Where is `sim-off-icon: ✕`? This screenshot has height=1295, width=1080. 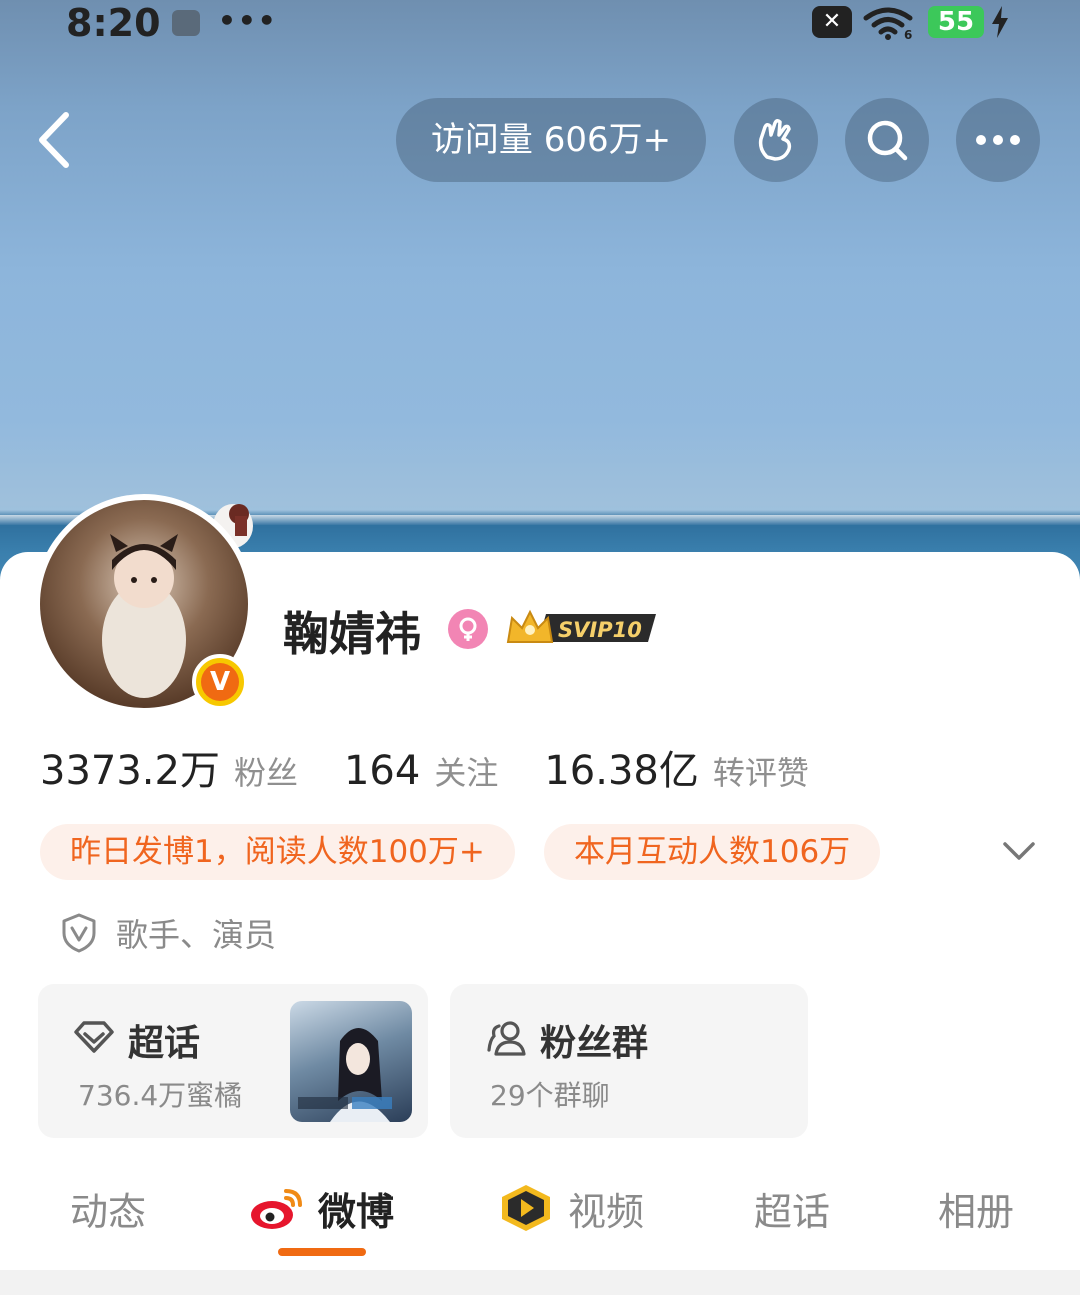 sim-off-icon: ✕ is located at coordinates (832, 22).